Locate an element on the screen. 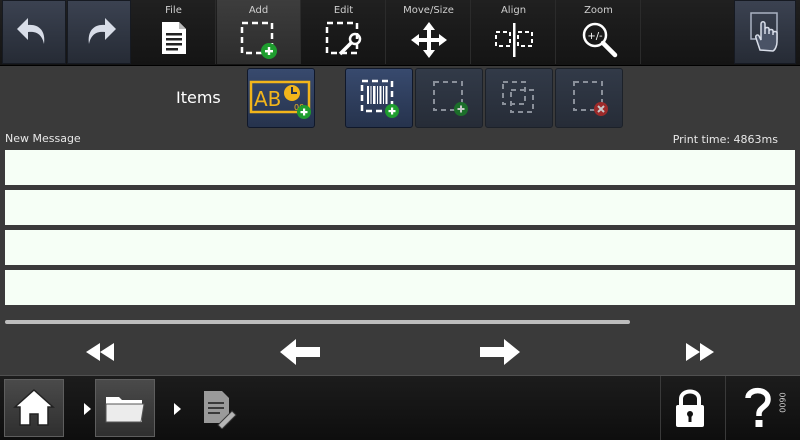 This screenshot has width=800, height=440. home-button is located at coordinates (34, 408).